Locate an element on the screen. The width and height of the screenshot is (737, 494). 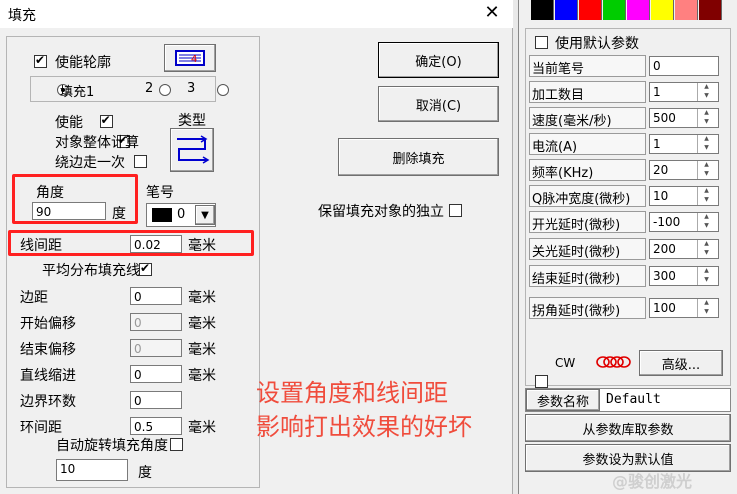
param-name-value: Default is located at coordinates (633, 399).